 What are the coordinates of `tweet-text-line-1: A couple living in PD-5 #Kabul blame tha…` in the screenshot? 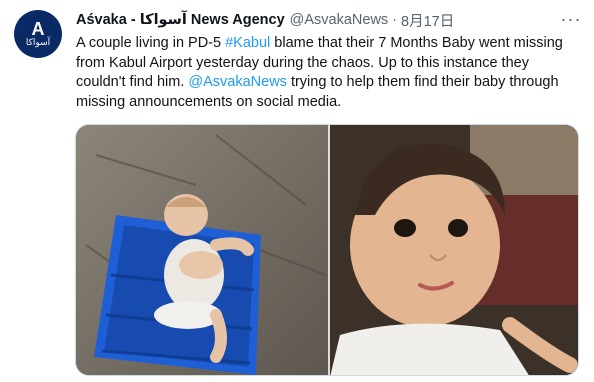 It's located at (328, 44).